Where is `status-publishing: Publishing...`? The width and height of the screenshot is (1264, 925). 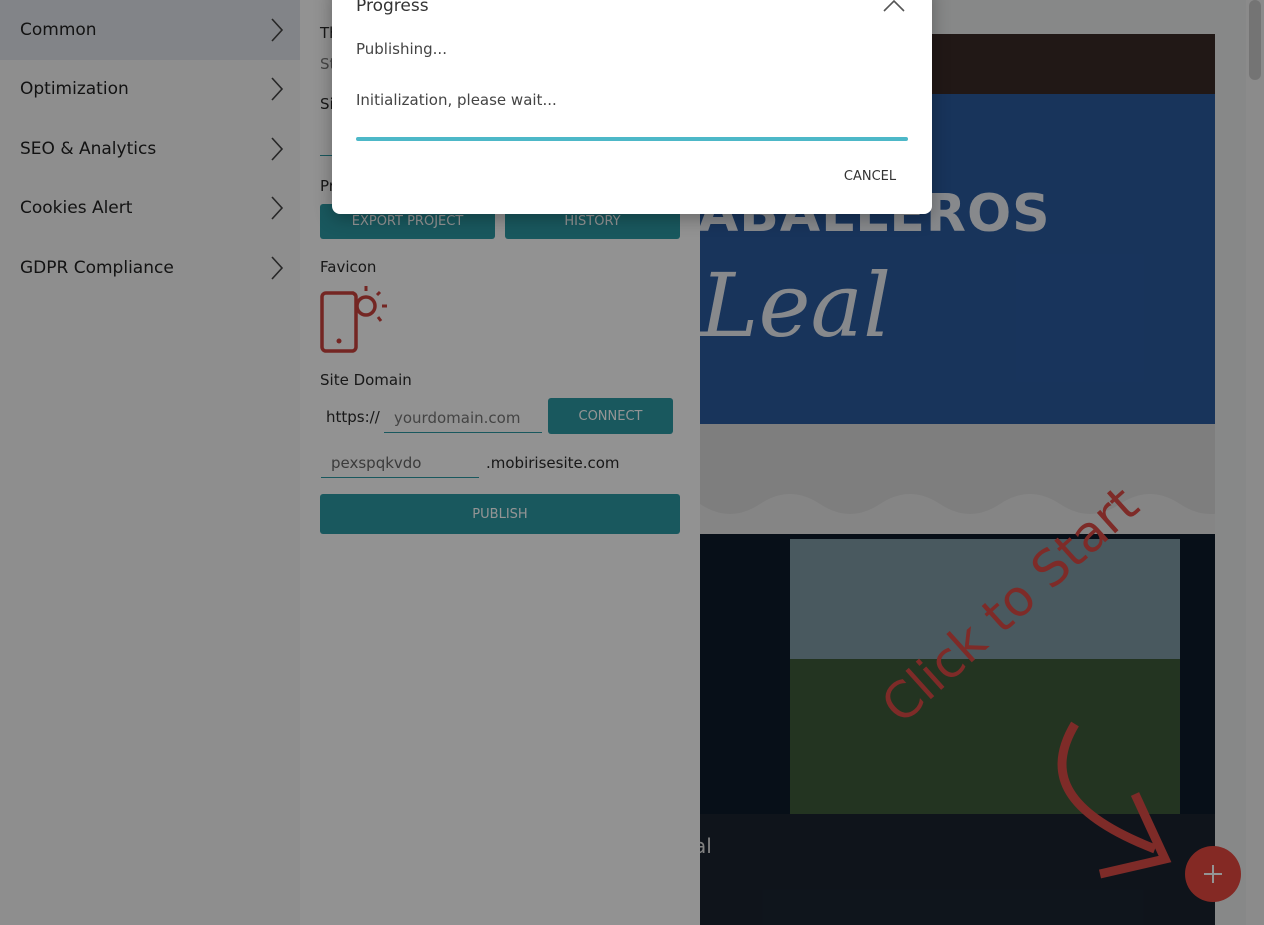 status-publishing: Publishing... is located at coordinates (401, 49).